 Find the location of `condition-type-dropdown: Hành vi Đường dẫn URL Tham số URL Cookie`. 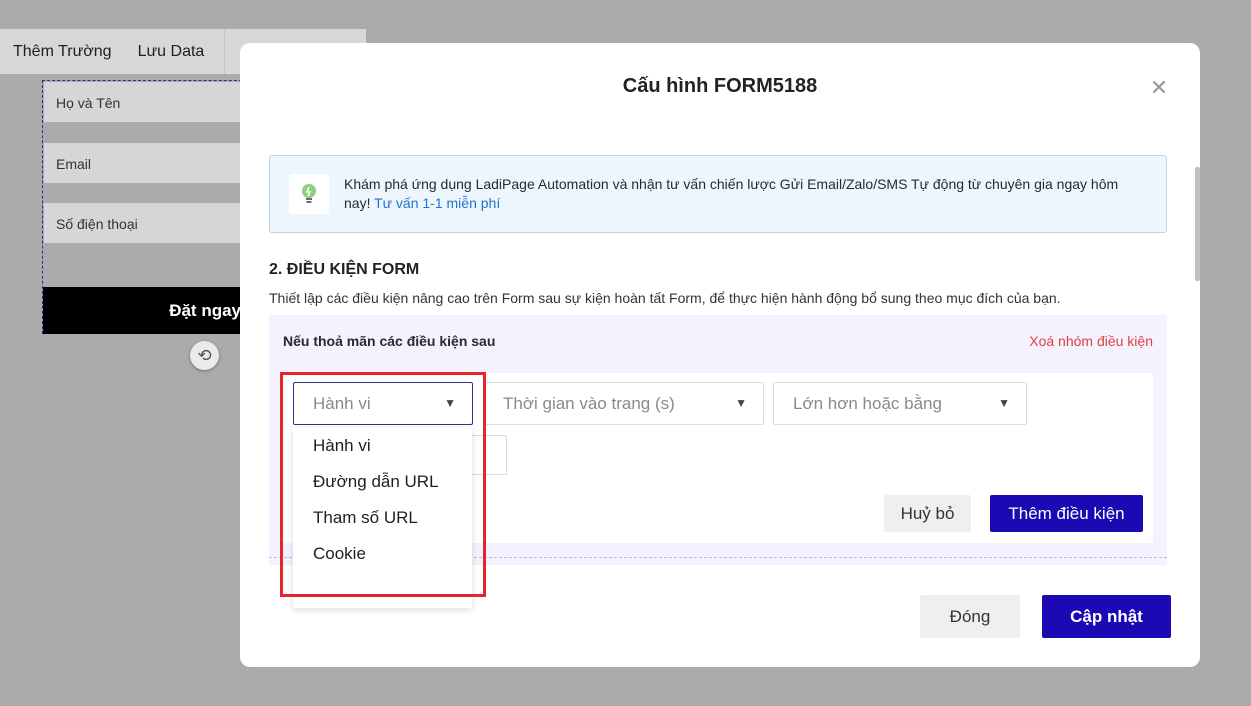

condition-type-dropdown: Hành vi Đường dẫn URL Tham số URL Cookie is located at coordinates (382, 518).